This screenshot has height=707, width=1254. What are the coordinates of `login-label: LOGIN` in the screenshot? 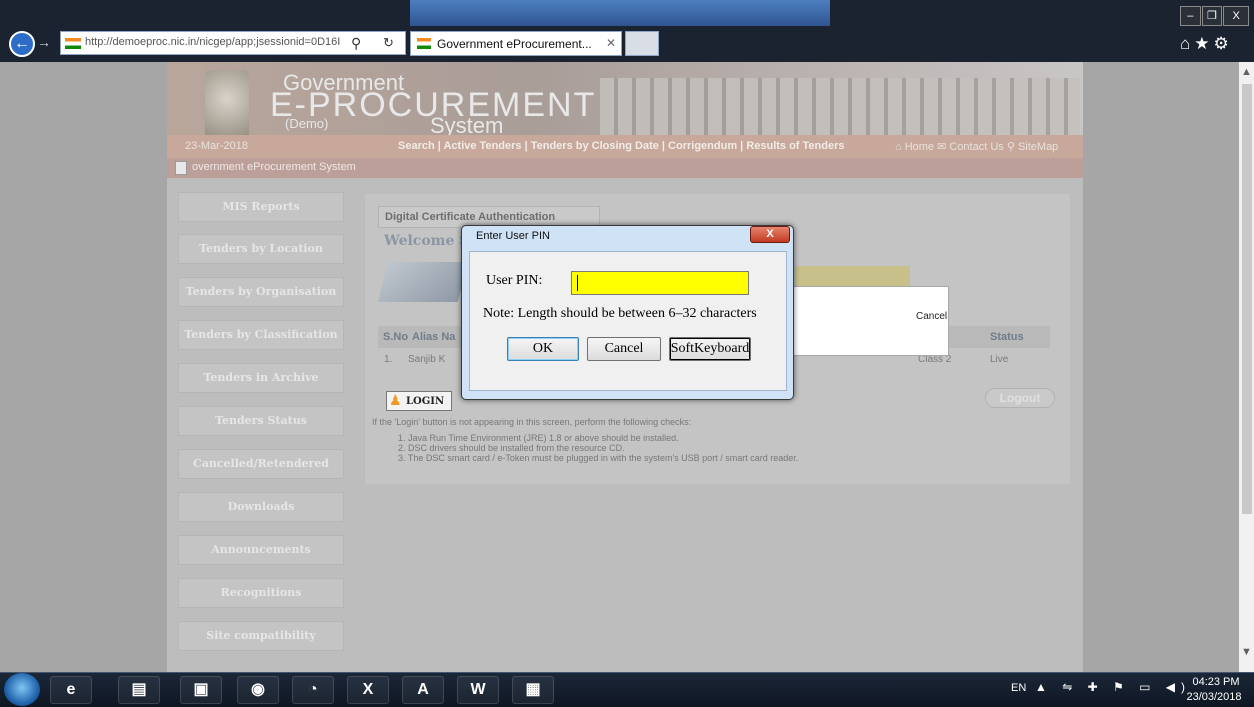 It's located at (425, 401).